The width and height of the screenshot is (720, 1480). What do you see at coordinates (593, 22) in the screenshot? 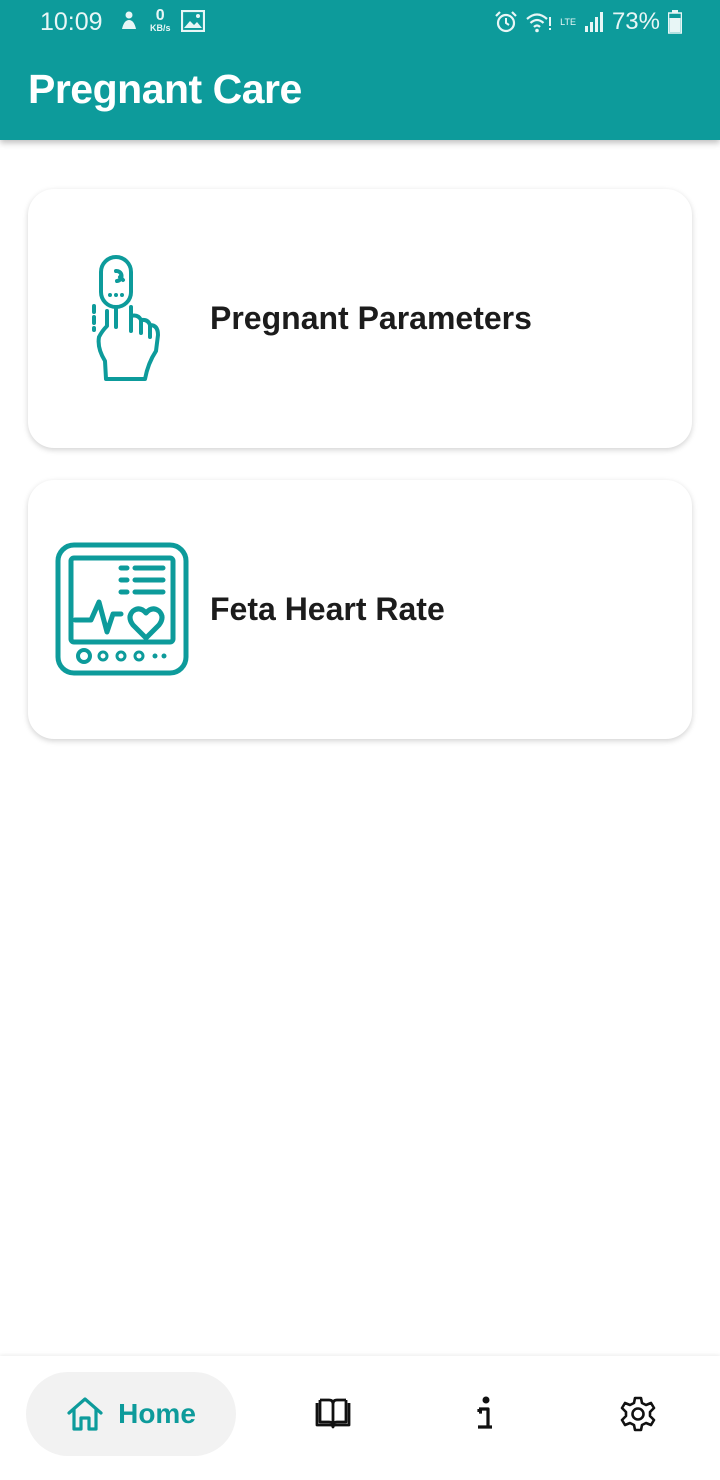
I see `signal-icon` at bounding box center [593, 22].